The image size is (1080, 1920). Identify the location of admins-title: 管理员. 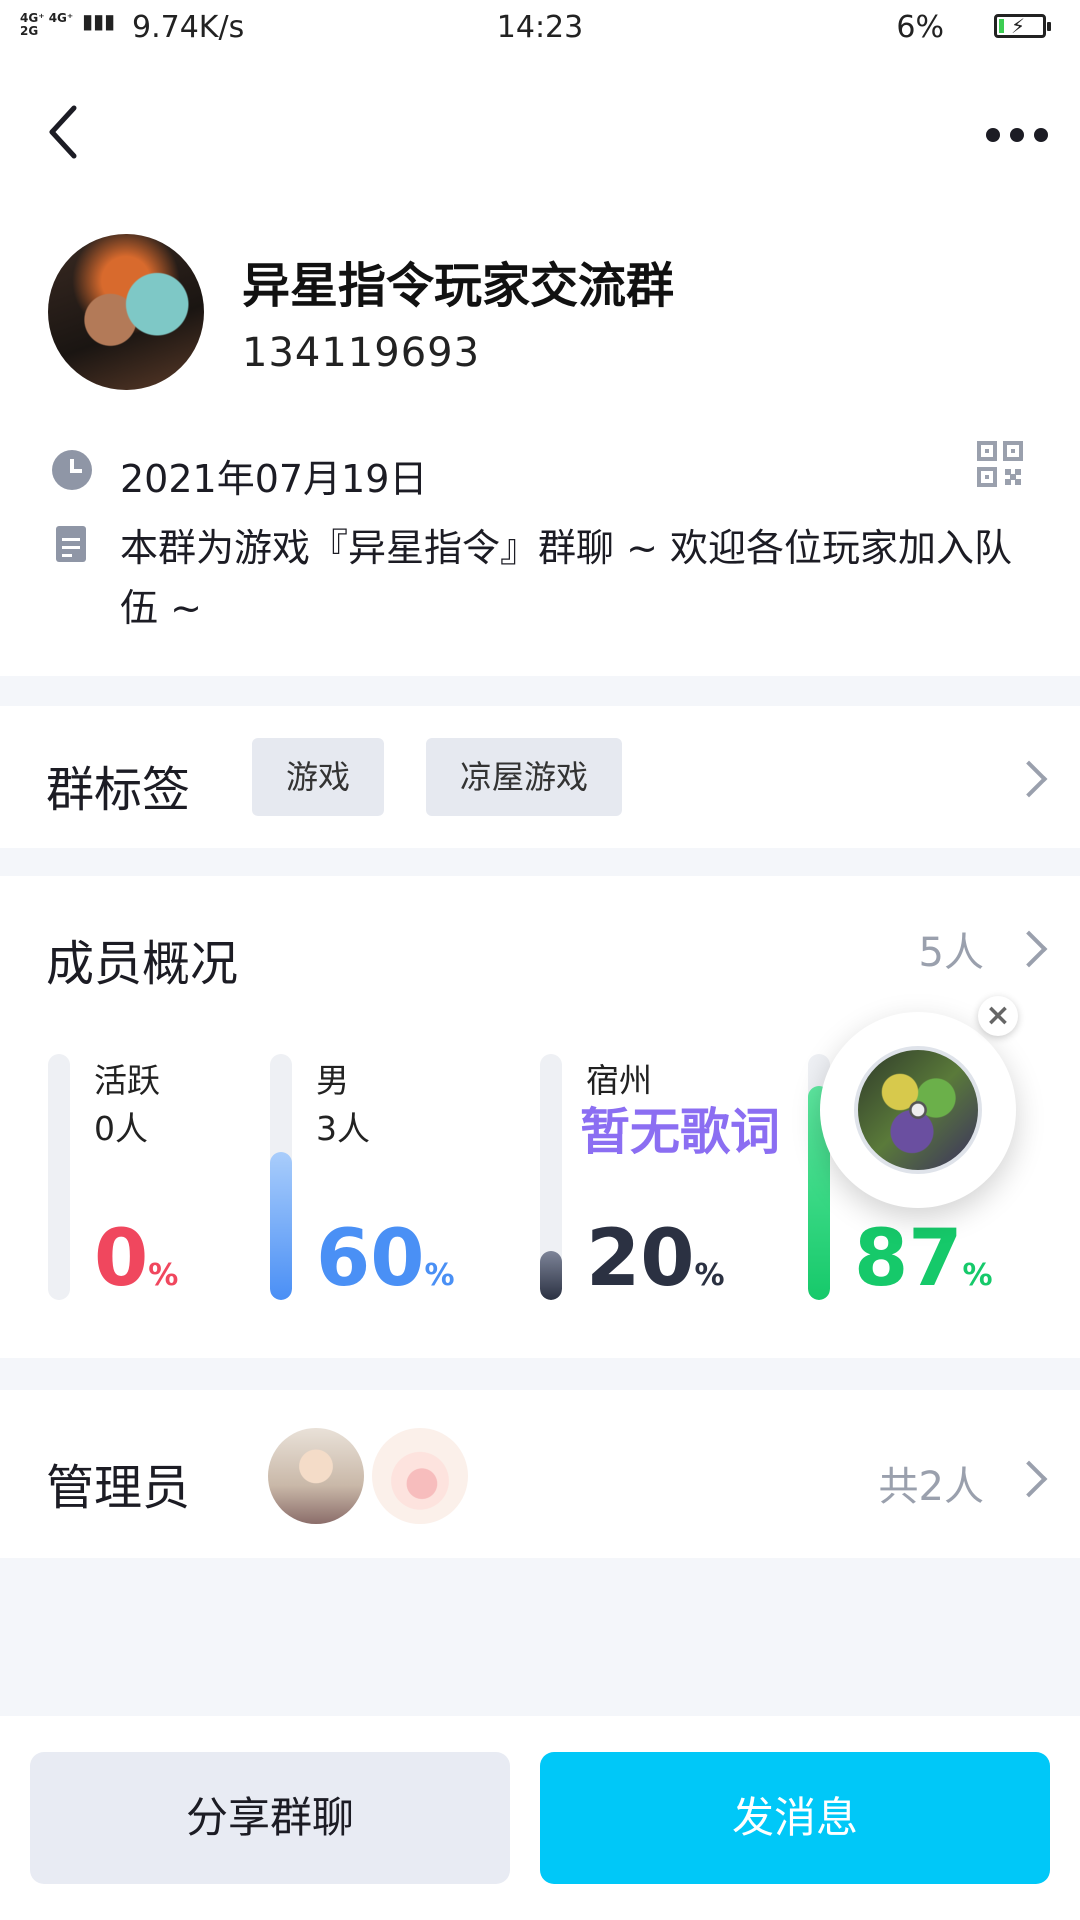
(118, 1488).